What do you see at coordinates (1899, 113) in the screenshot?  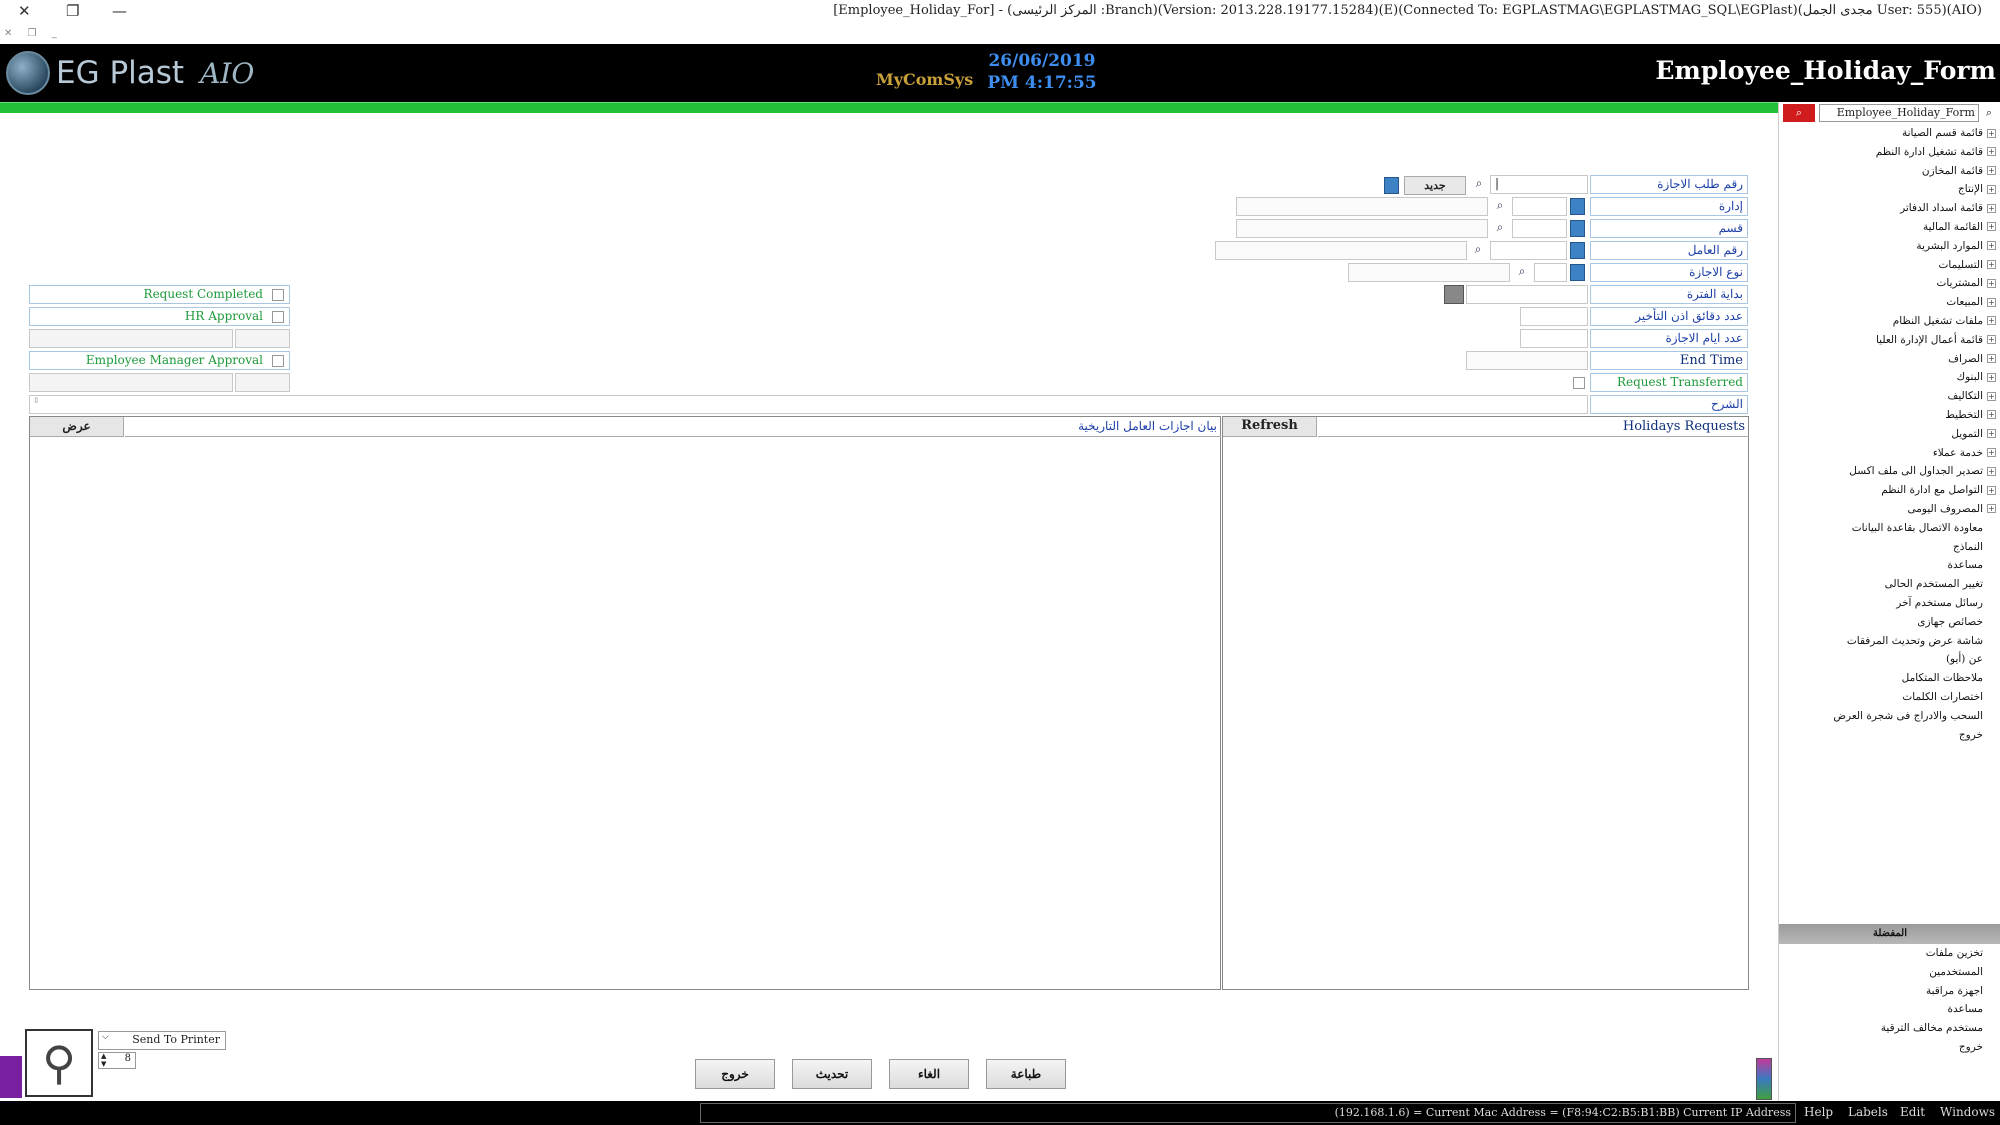 I see `sidebar-search-input: Employee_Holiday_Form` at bounding box center [1899, 113].